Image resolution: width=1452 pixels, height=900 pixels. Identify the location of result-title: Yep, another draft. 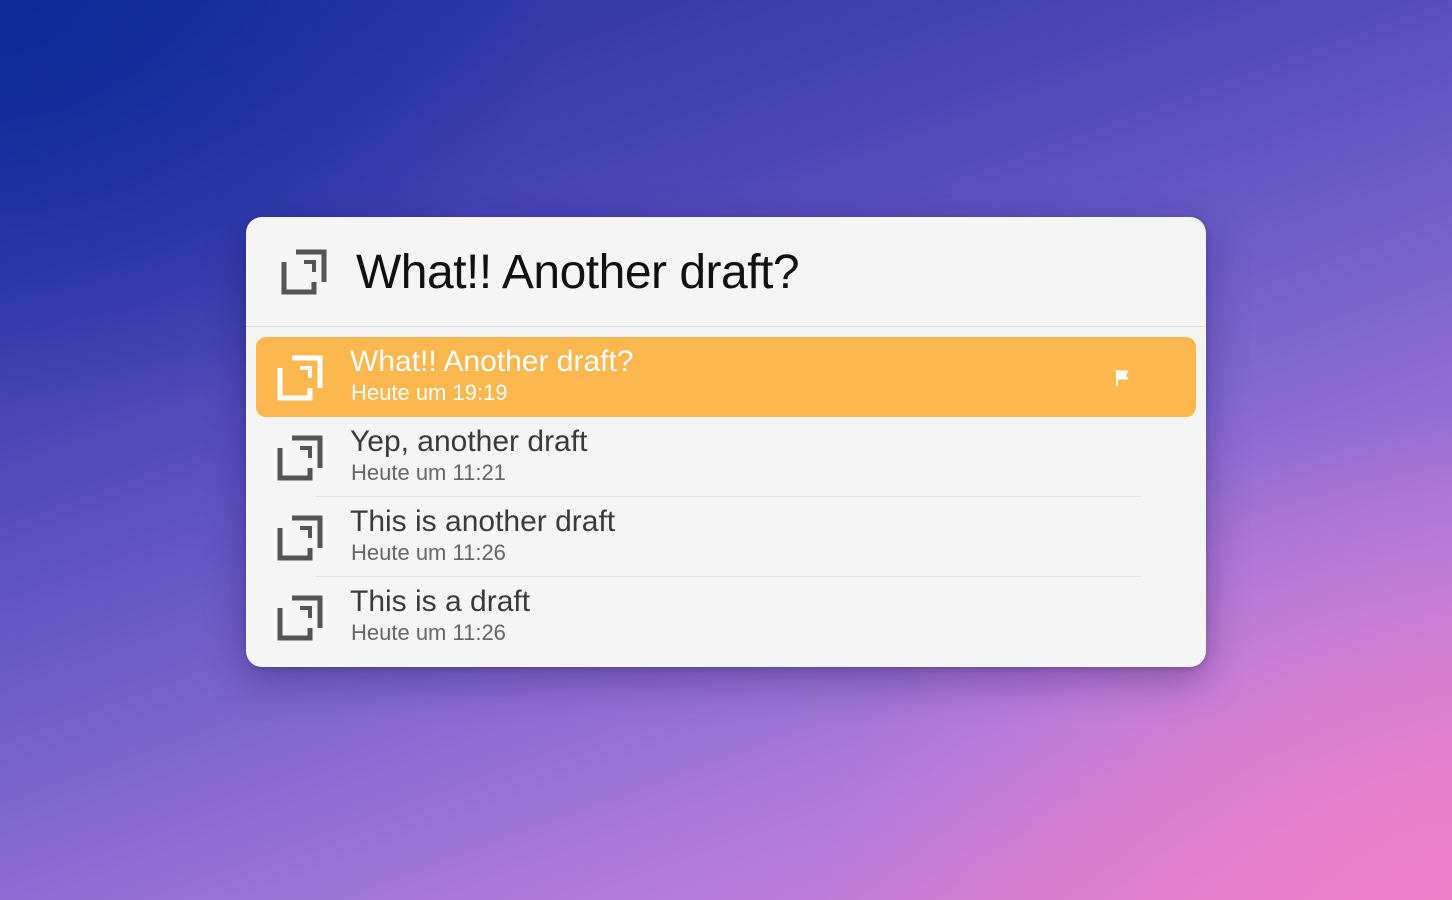
(469, 441).